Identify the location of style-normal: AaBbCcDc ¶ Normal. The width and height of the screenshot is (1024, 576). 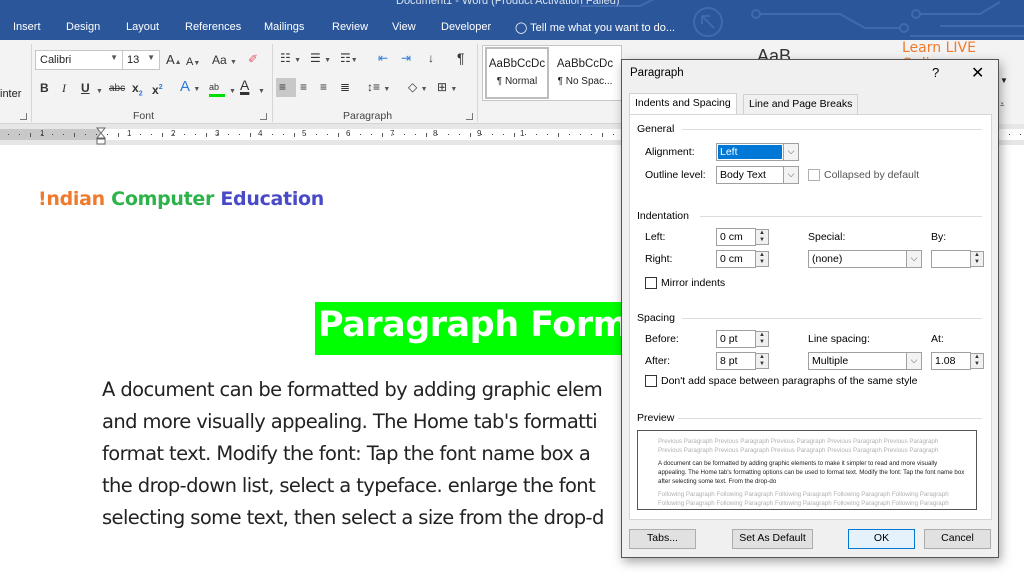
(517, 73).